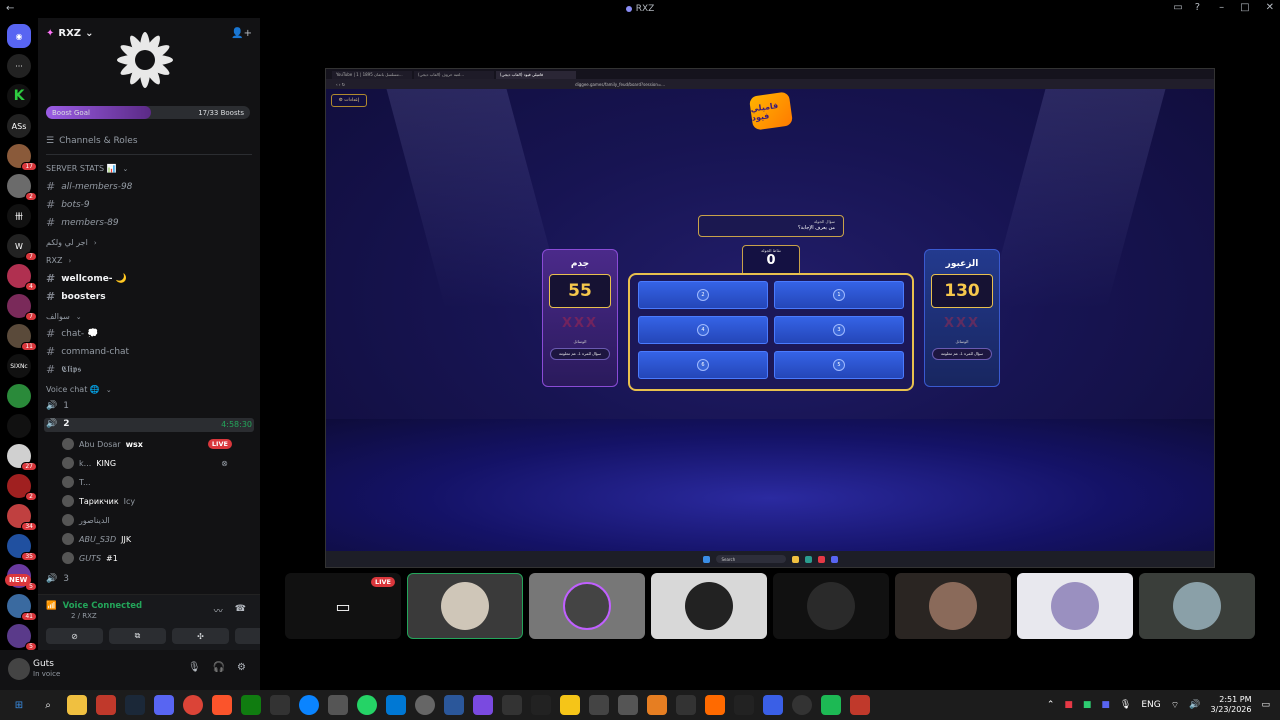 This screenshot has height=720, width=1280. I want to click on category-server-stats: SERVER STATS 📊 ⌄, so click(87, 168).